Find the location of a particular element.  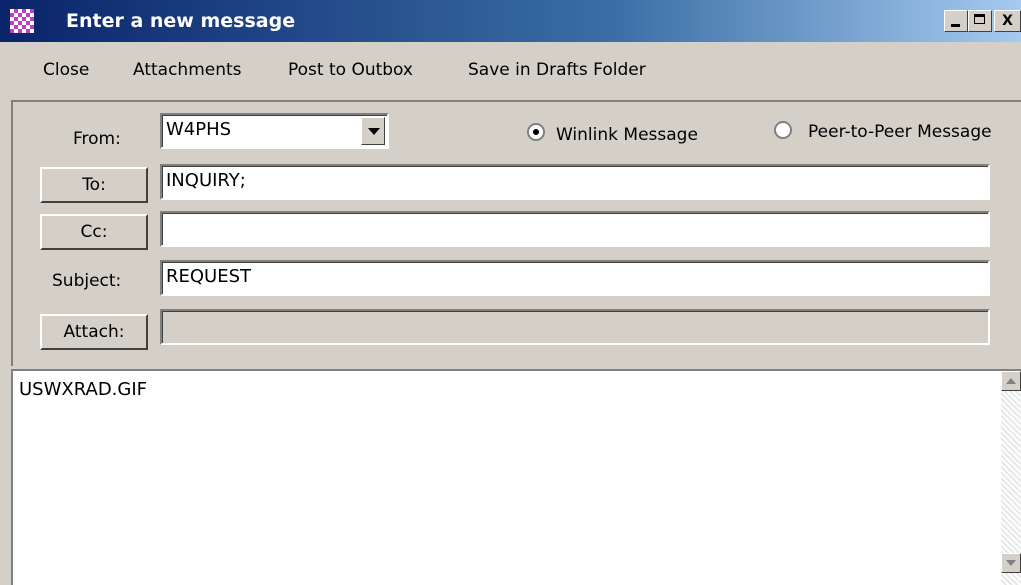

maximize-icon is located at coordinates (979, 19).